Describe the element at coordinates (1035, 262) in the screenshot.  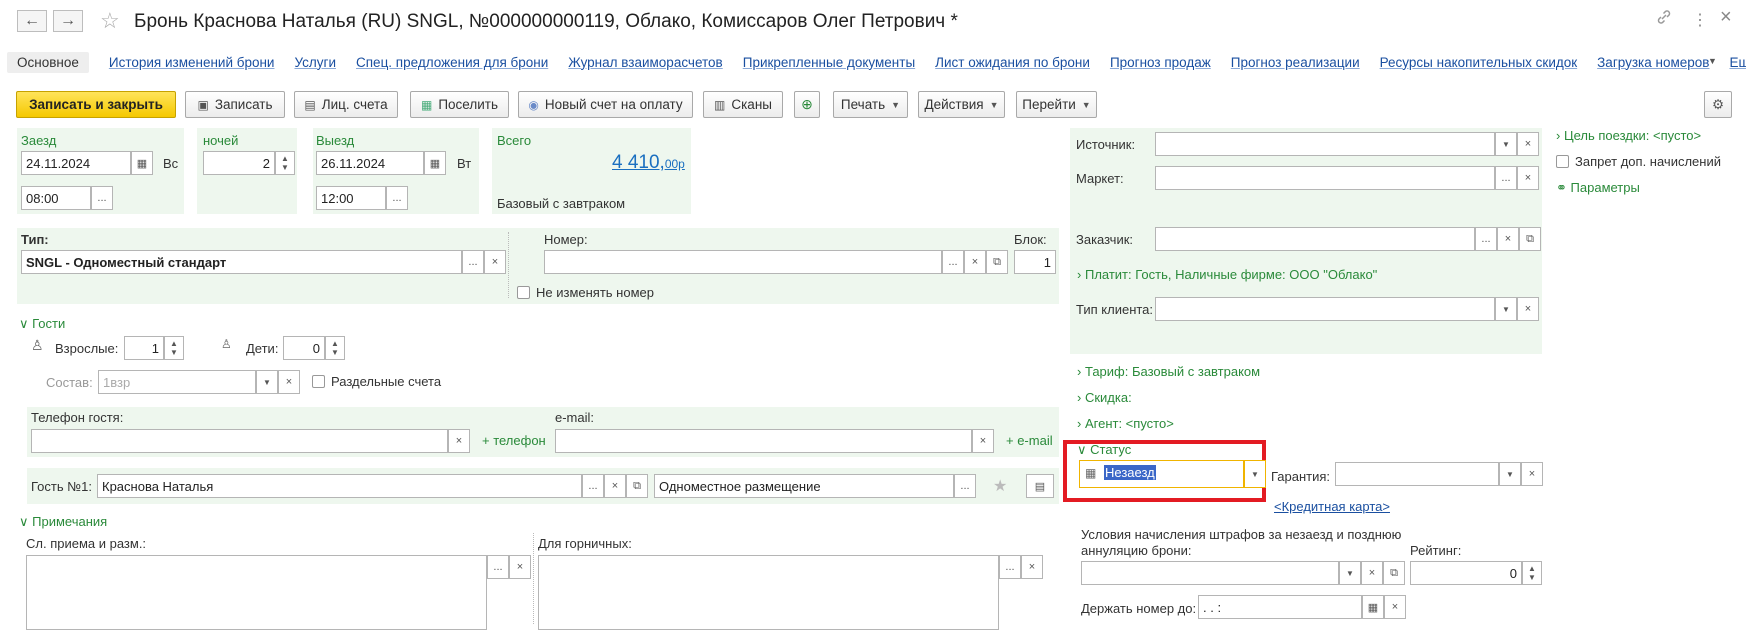
I see `block-field: 1` at that location.